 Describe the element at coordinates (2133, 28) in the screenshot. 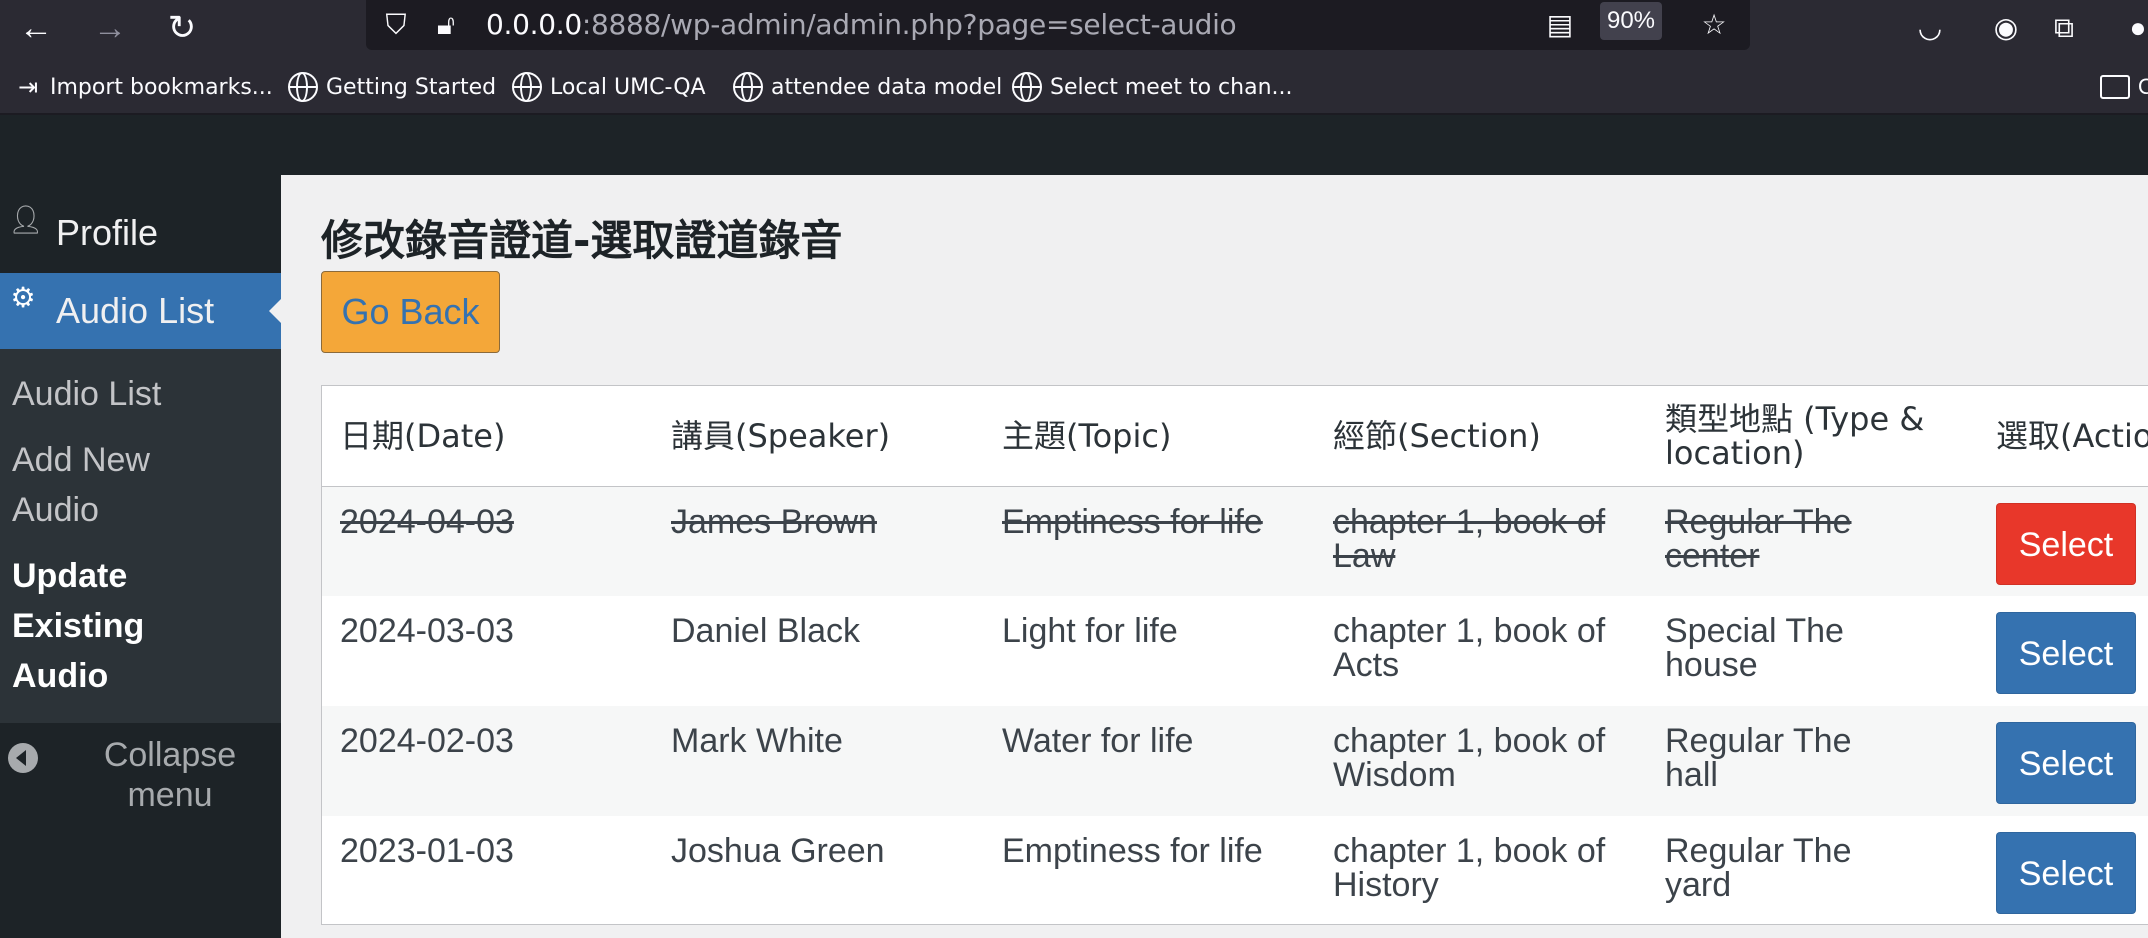

I see `extension-avatar-icon: ●` at that location.